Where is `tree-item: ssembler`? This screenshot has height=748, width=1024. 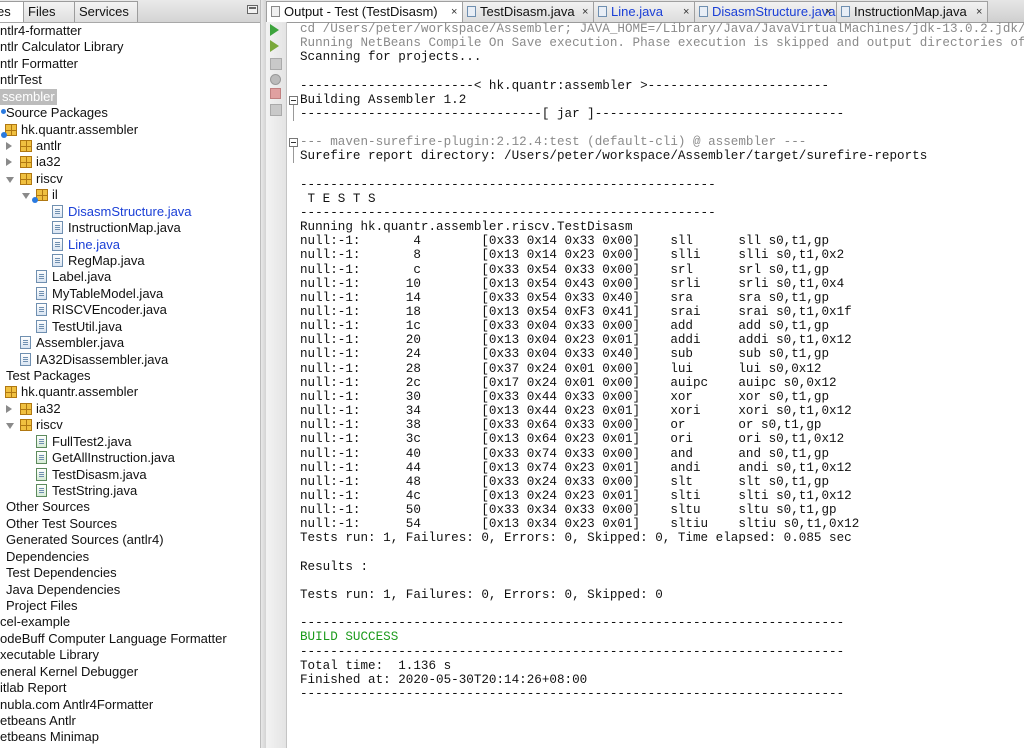 tree-item: ssembler is located at coordinates (130, 96).